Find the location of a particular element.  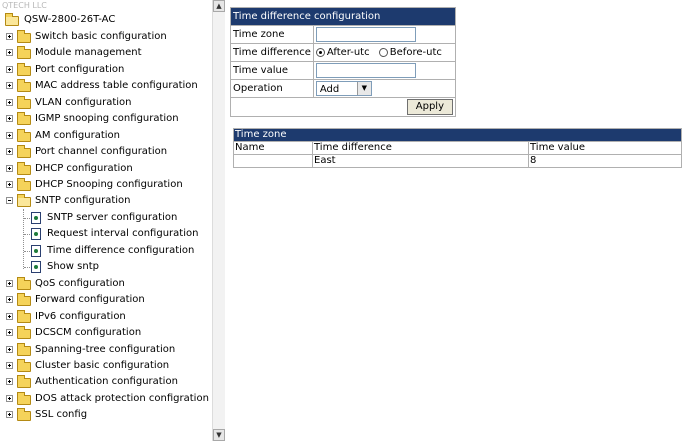

tree-item-igmp-snooping-configuration: IGMP snooping configuration is located at coordinates (106, 119).